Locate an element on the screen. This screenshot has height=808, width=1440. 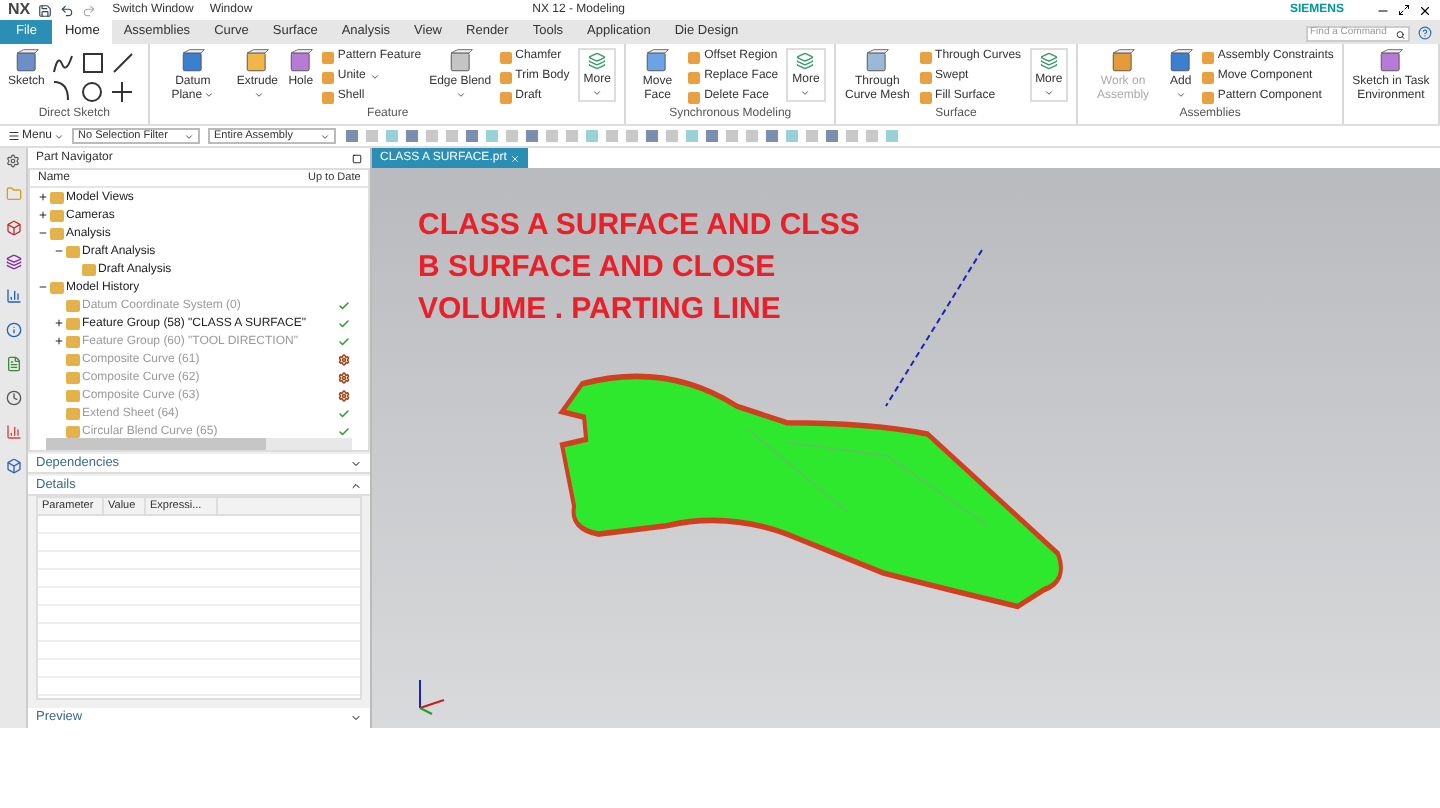
maximize-icon is located at coordinates (357, 158).